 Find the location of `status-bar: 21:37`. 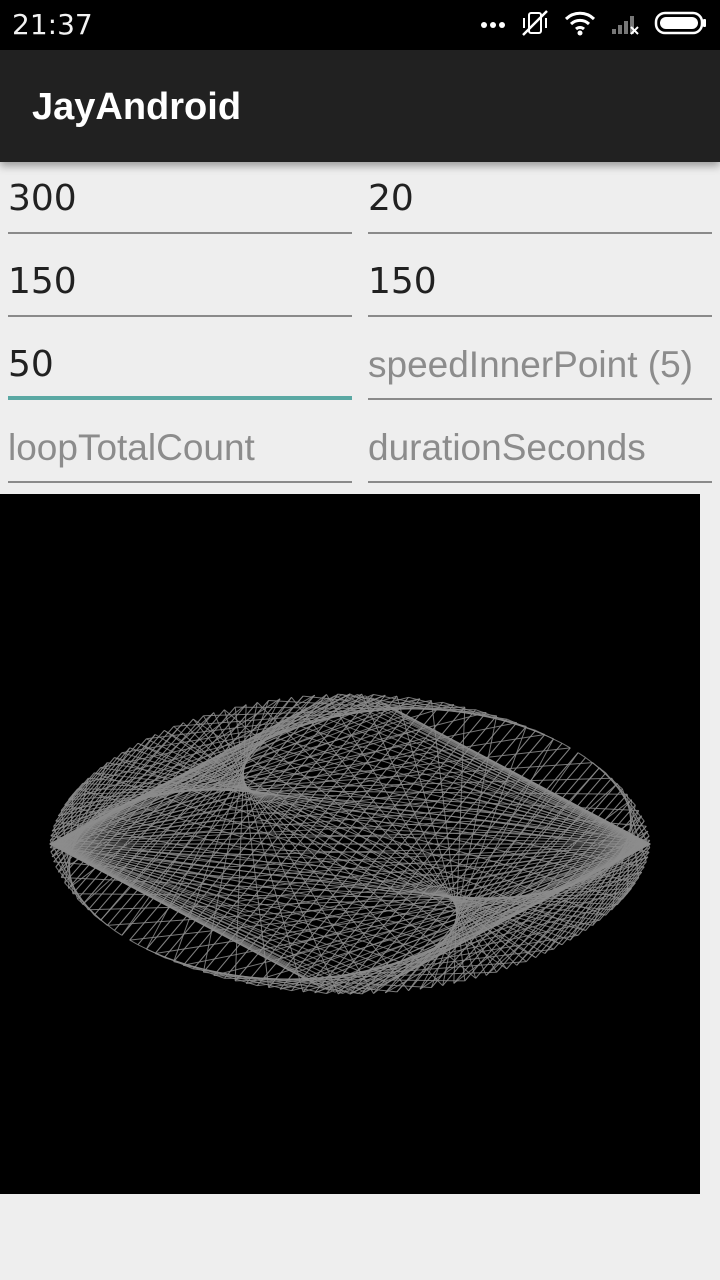

status-bar: 21:37 is located at coordinates (360, 25).